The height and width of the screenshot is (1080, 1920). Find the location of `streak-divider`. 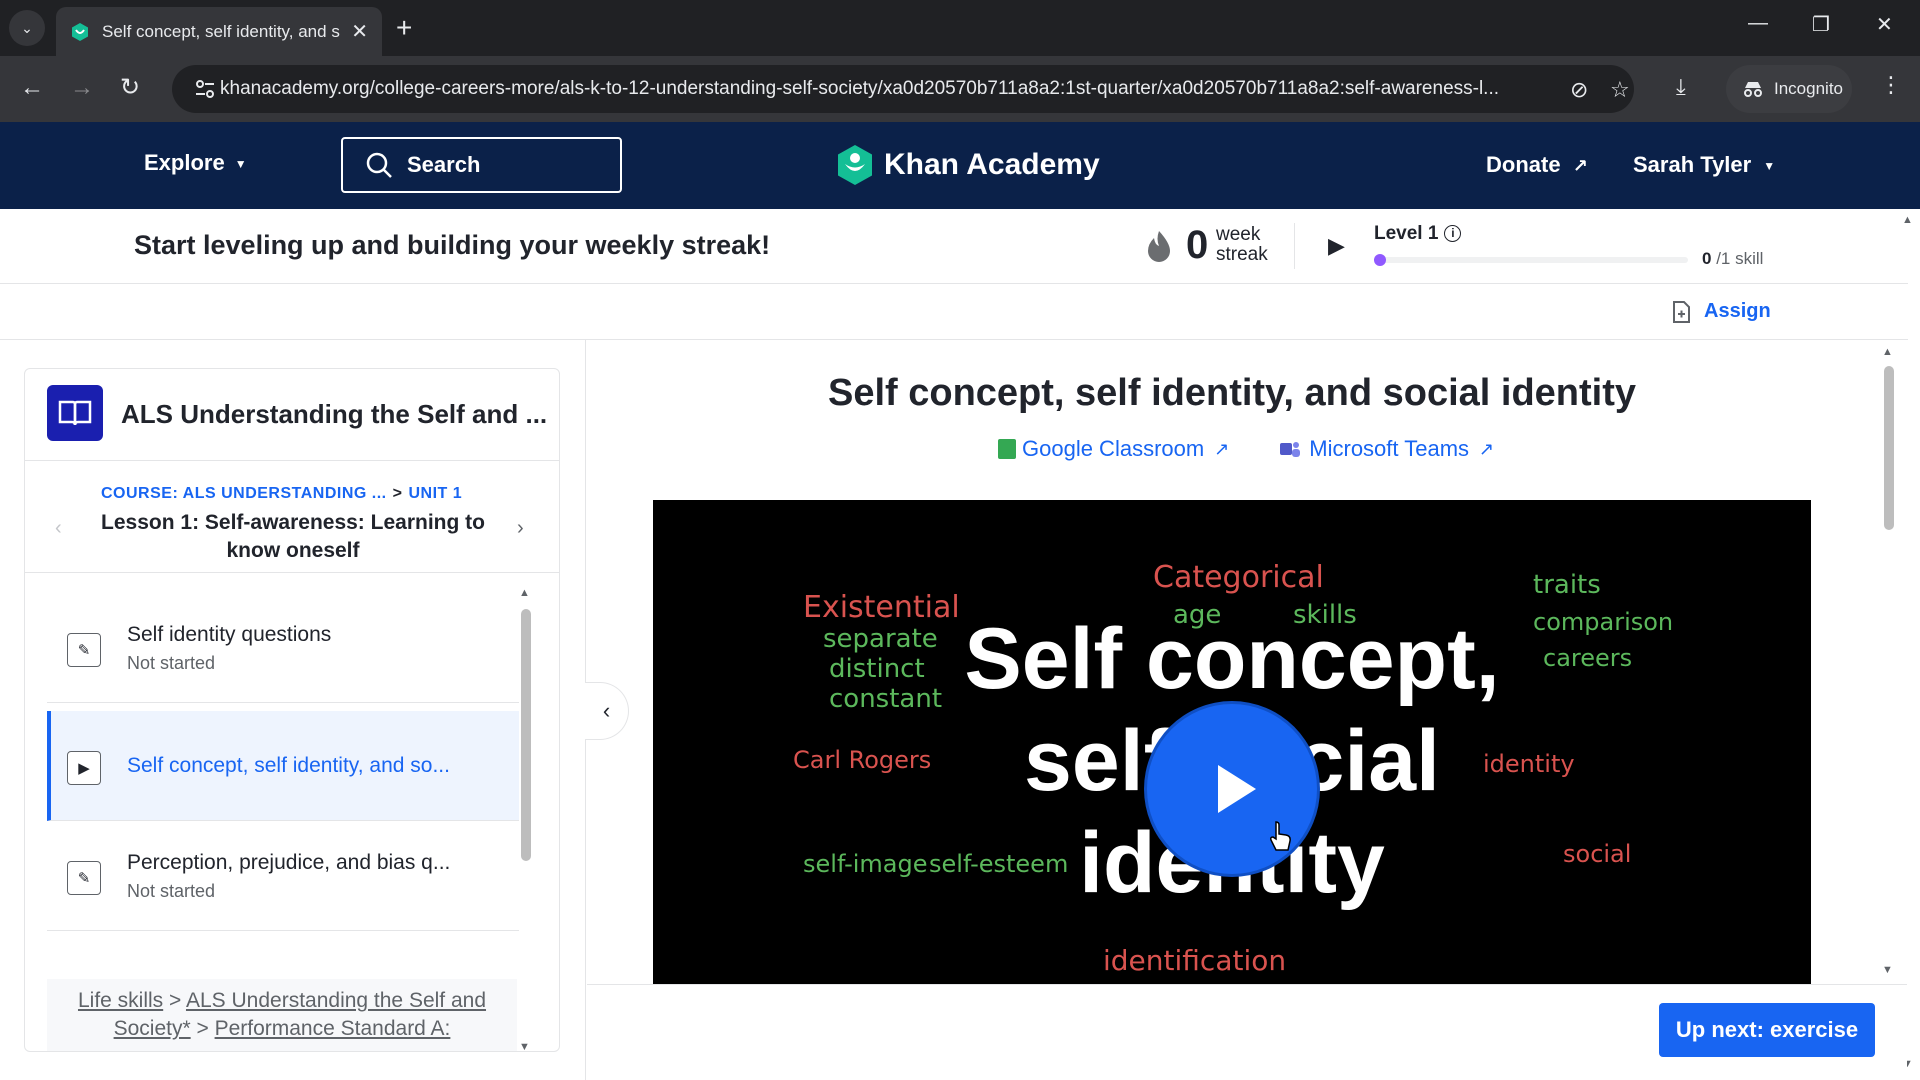

streak-divider is located at coordinates (1294, 246).